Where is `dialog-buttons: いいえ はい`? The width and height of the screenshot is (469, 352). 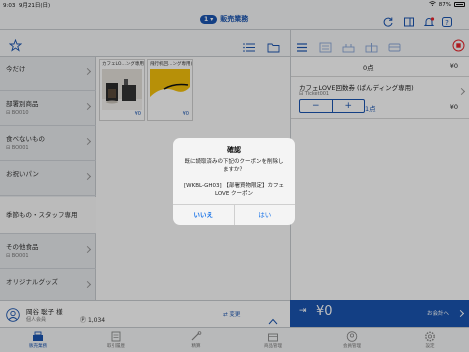
dialog-buttons: いいえ はい is located at coordinates (234, 214).